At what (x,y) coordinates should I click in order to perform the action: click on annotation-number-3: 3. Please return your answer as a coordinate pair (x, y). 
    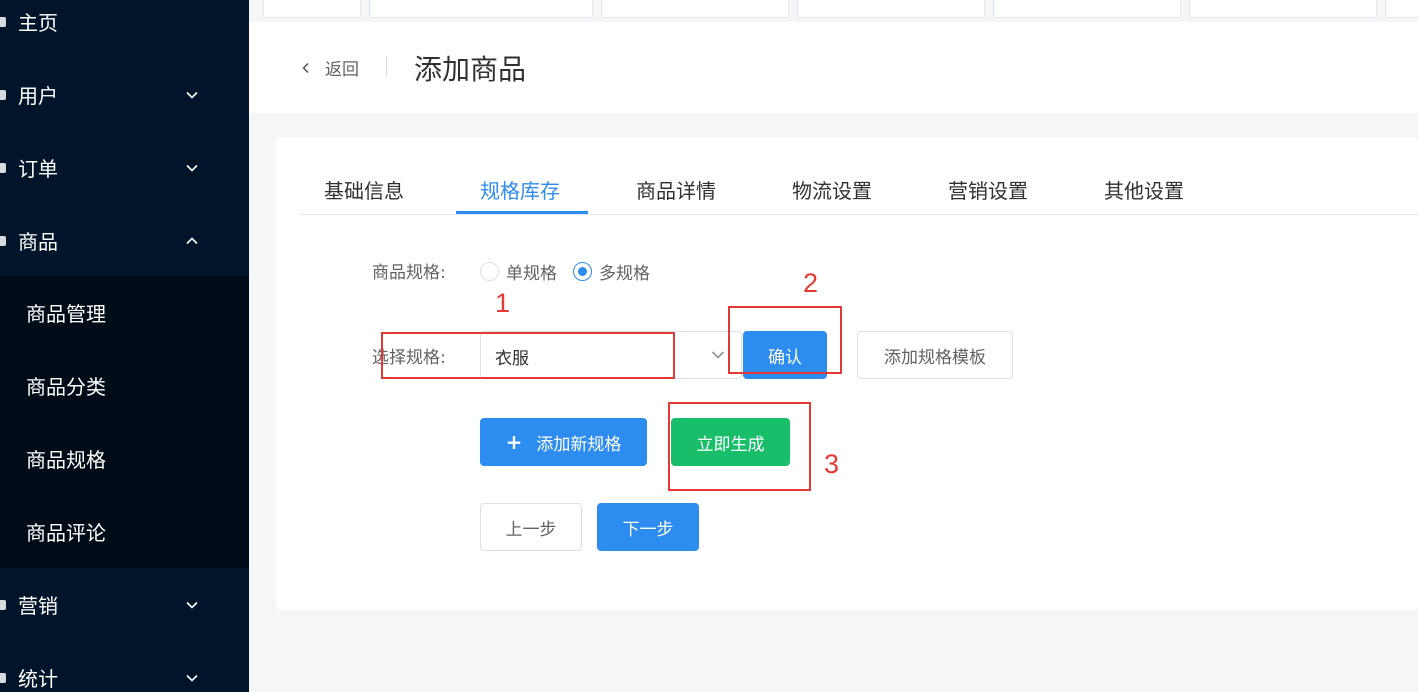
    Looking at the image, I should click on (832, 464).